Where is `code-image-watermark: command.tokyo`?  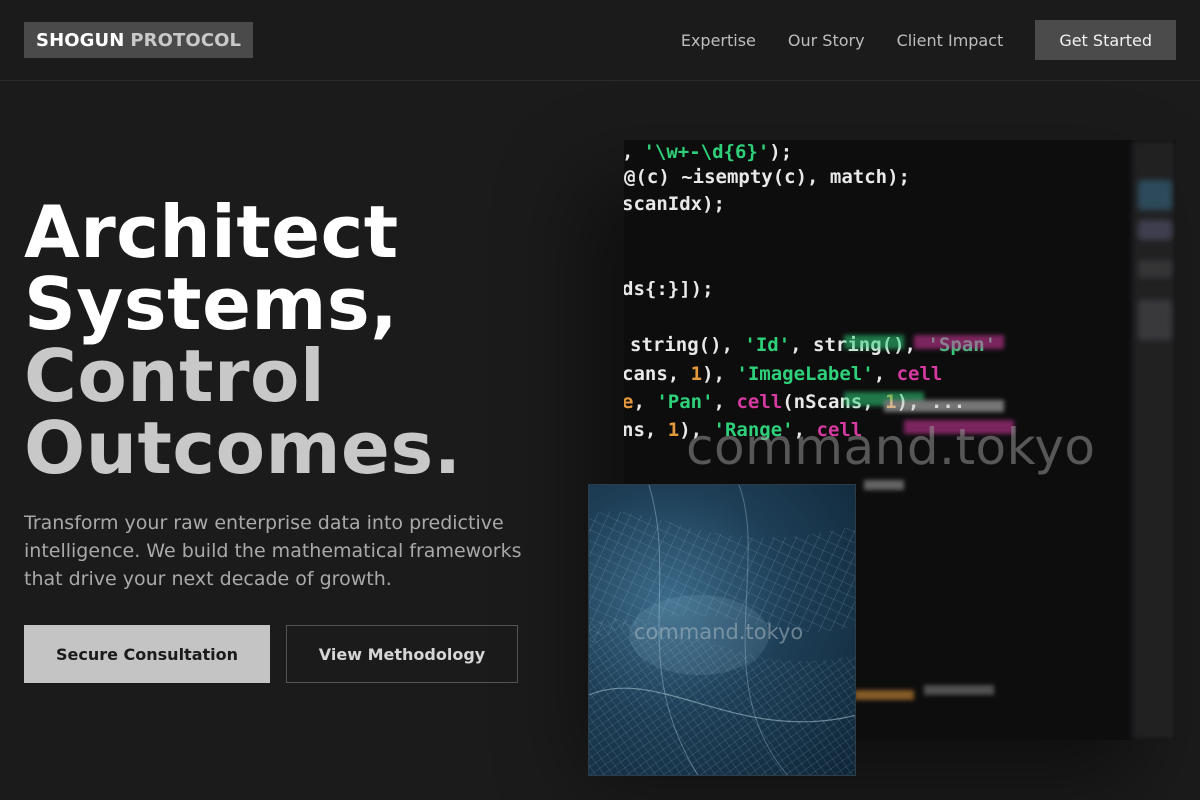
code-image-watermark: command.tokyo is located at coordinates (891, 447).